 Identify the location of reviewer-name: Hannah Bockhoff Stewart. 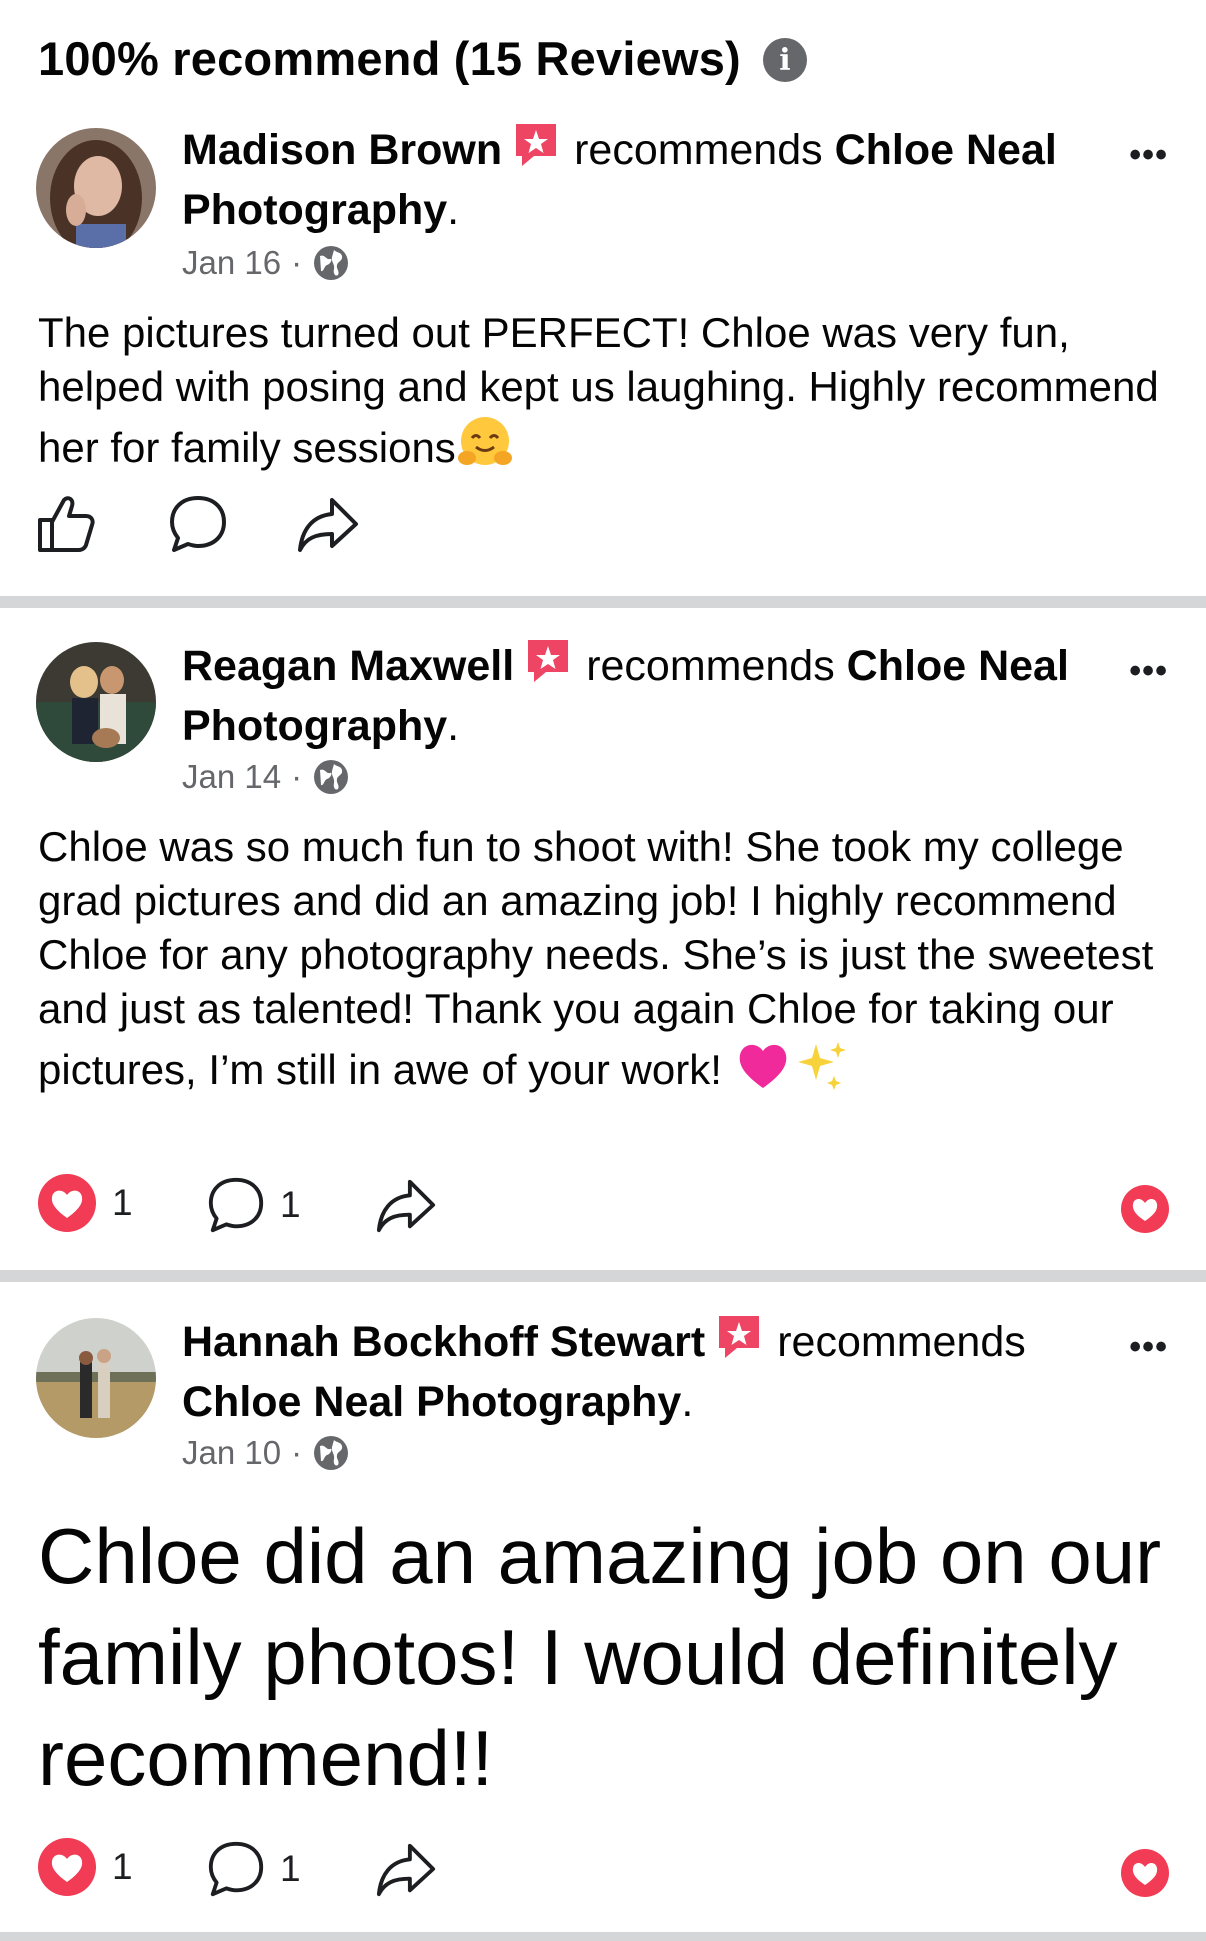
(443, 1342).